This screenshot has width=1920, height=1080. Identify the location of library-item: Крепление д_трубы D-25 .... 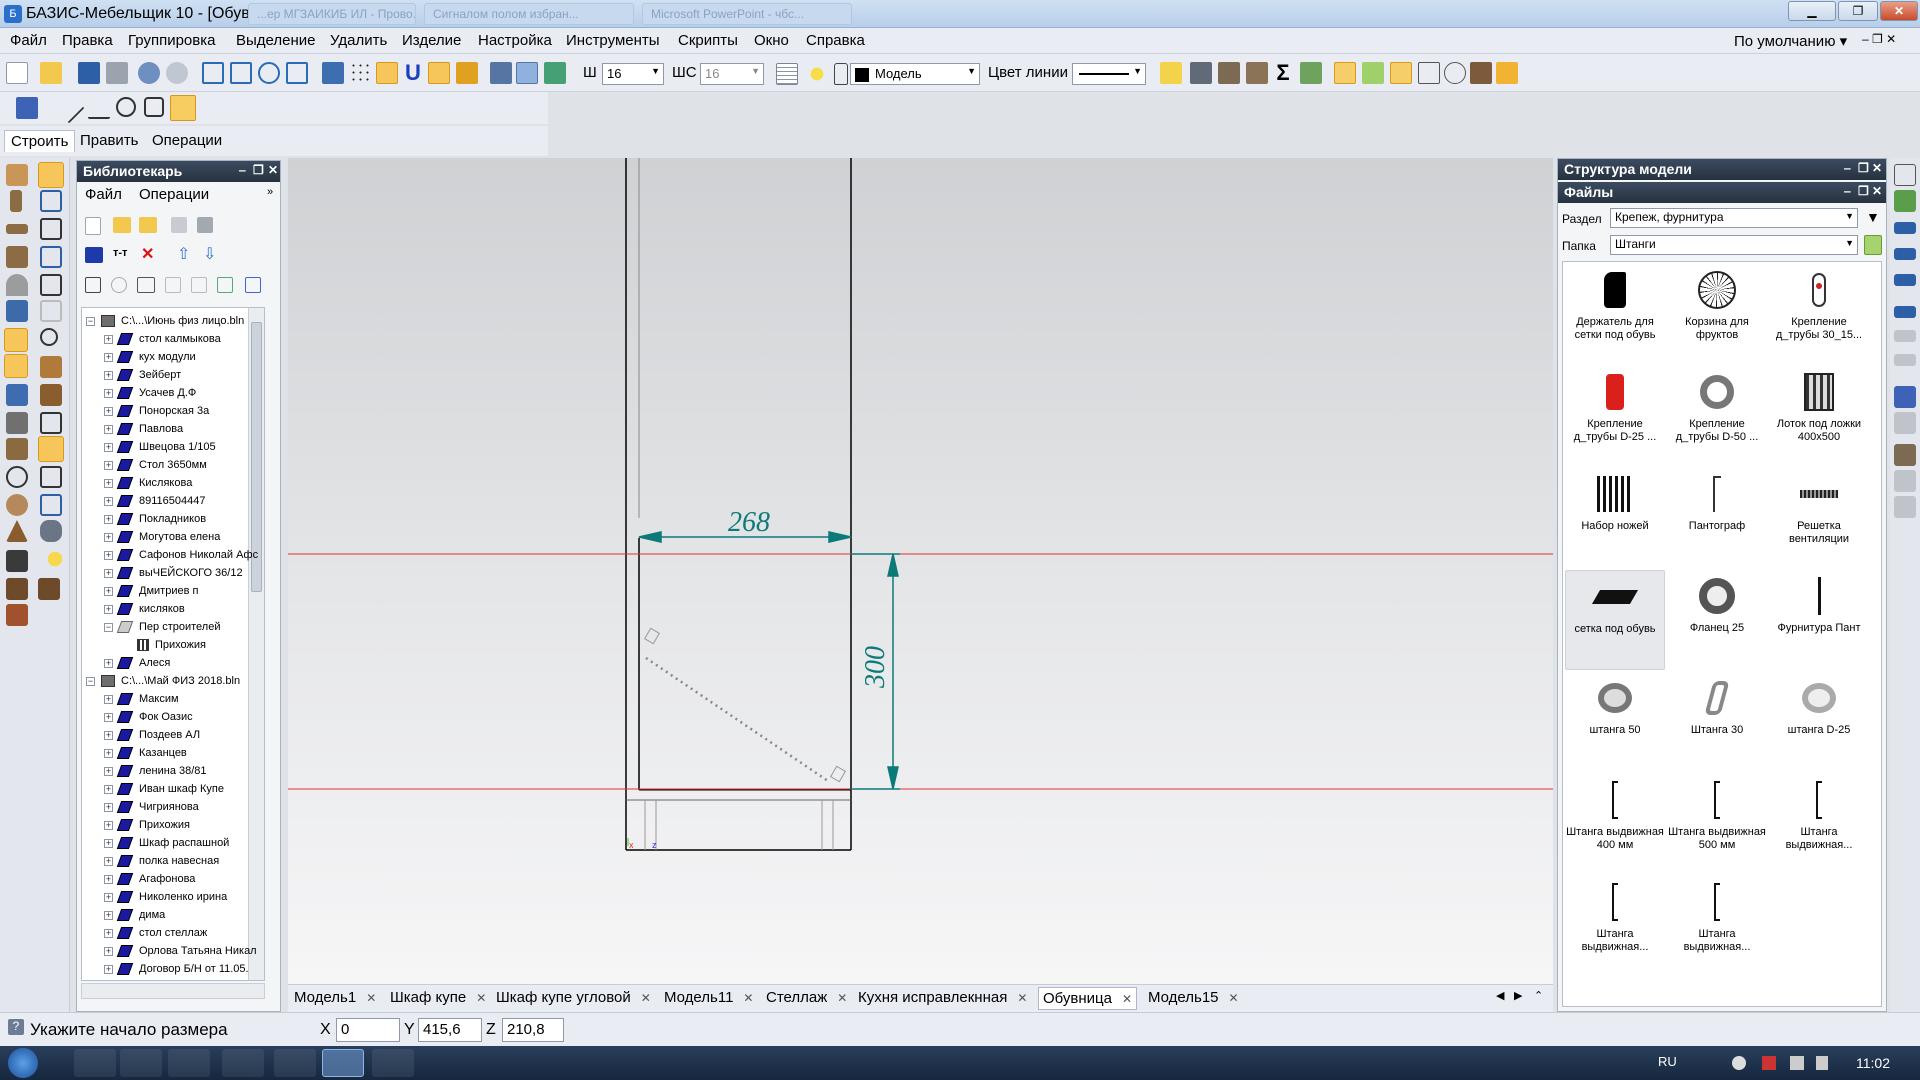
(1615, 416).